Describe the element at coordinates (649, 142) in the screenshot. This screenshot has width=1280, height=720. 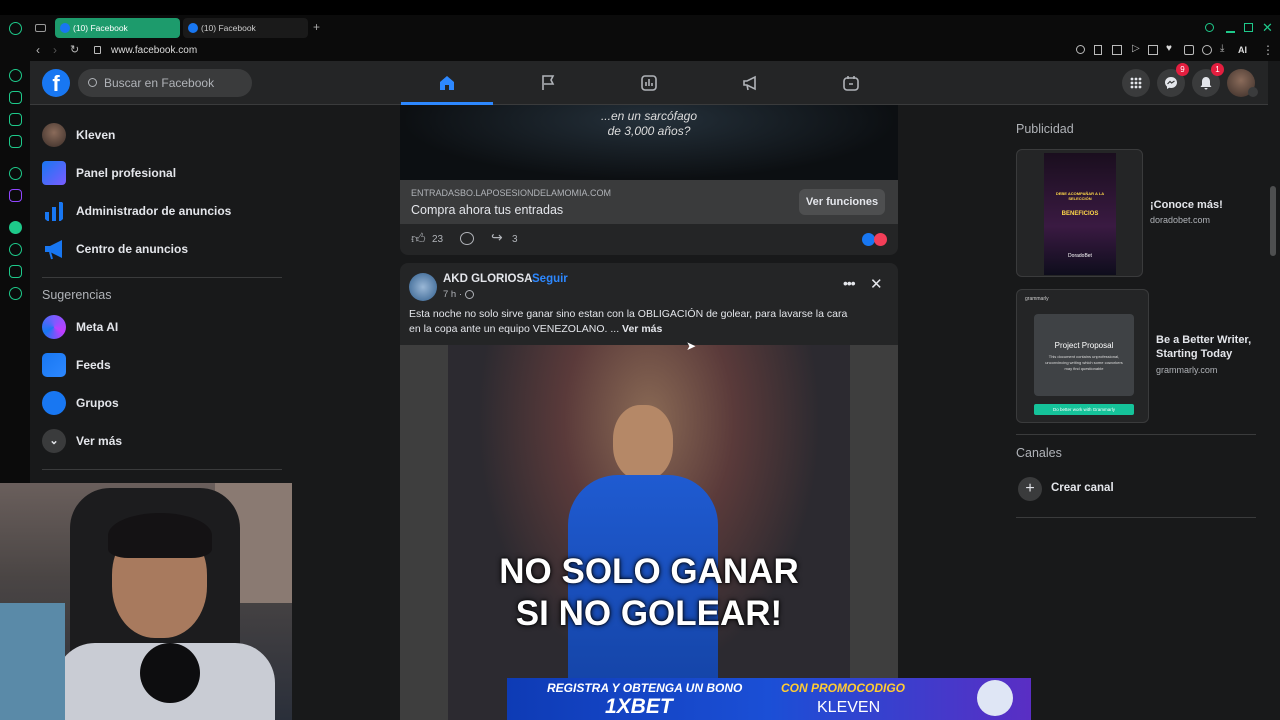
I see `ad-image: ...en un sarcófago de 3,000 años?` at that location.